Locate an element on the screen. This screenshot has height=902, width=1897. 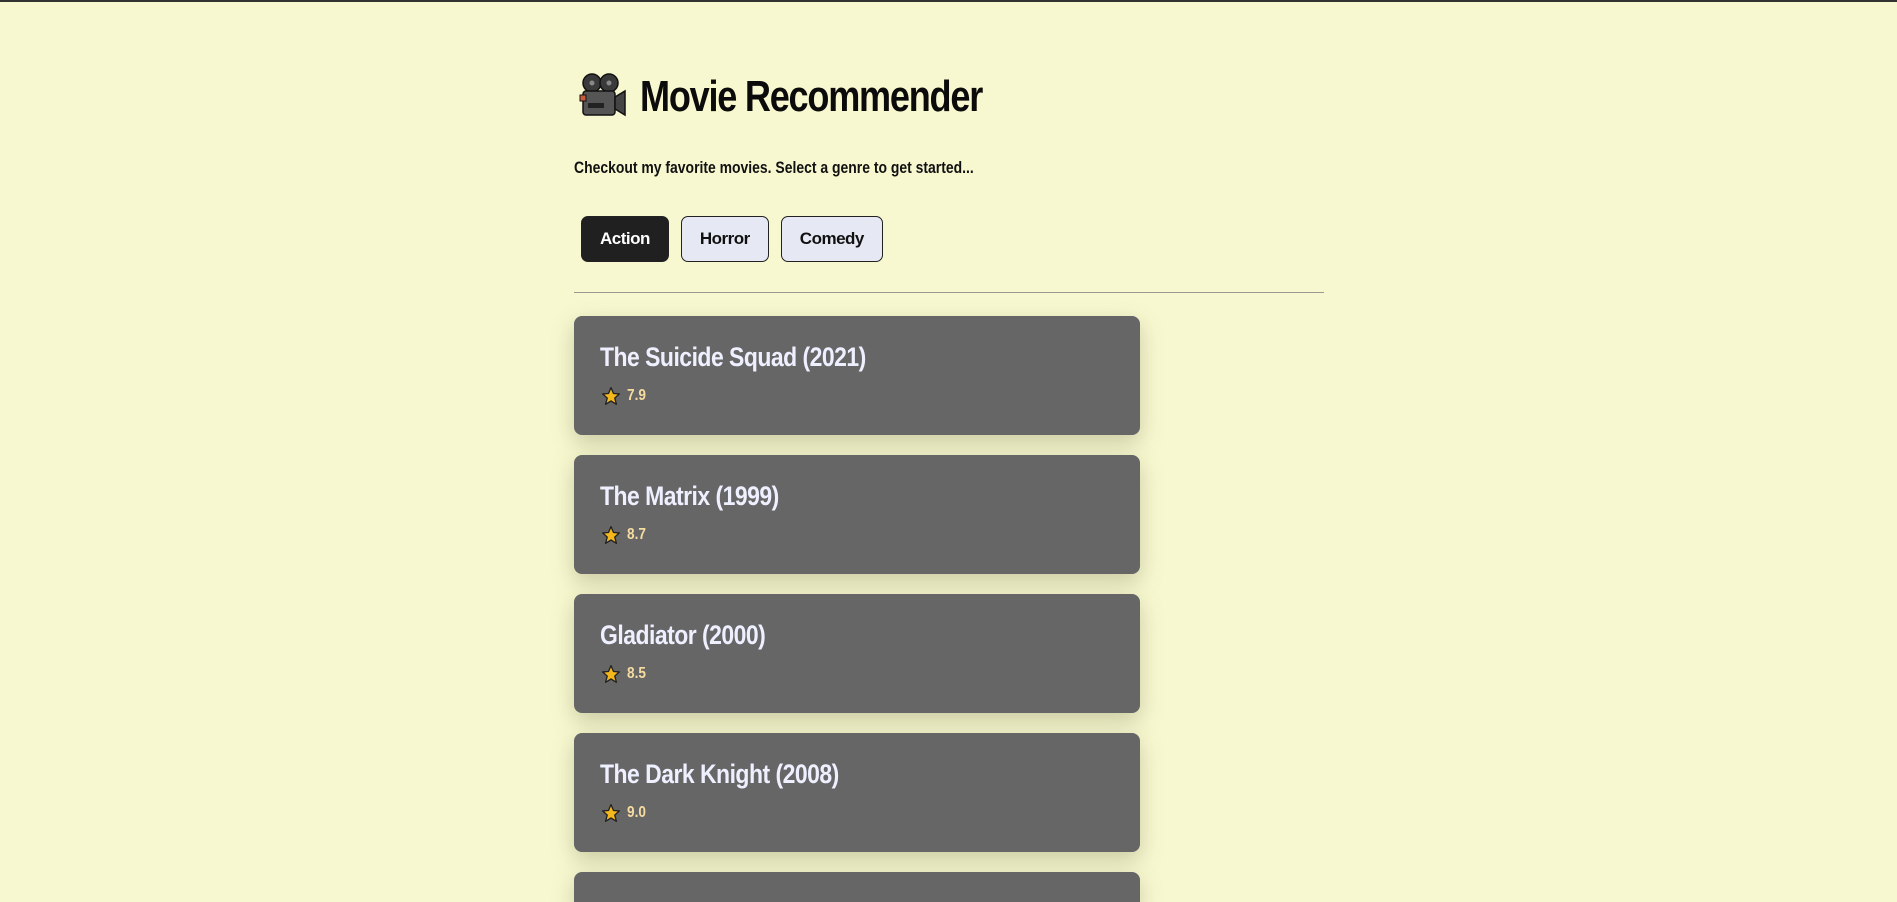
divider is located at coordinates (949, 292).